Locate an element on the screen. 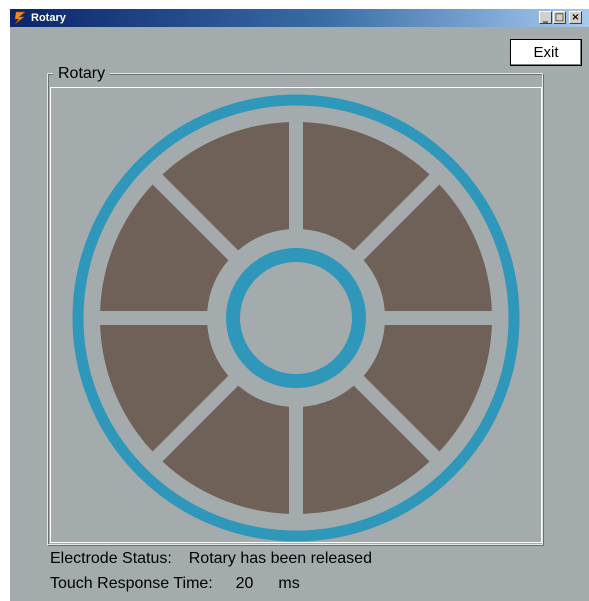 The width and height of the screenshot is (589, 601). exit-button: Exit is located at coordinates (546, 52).